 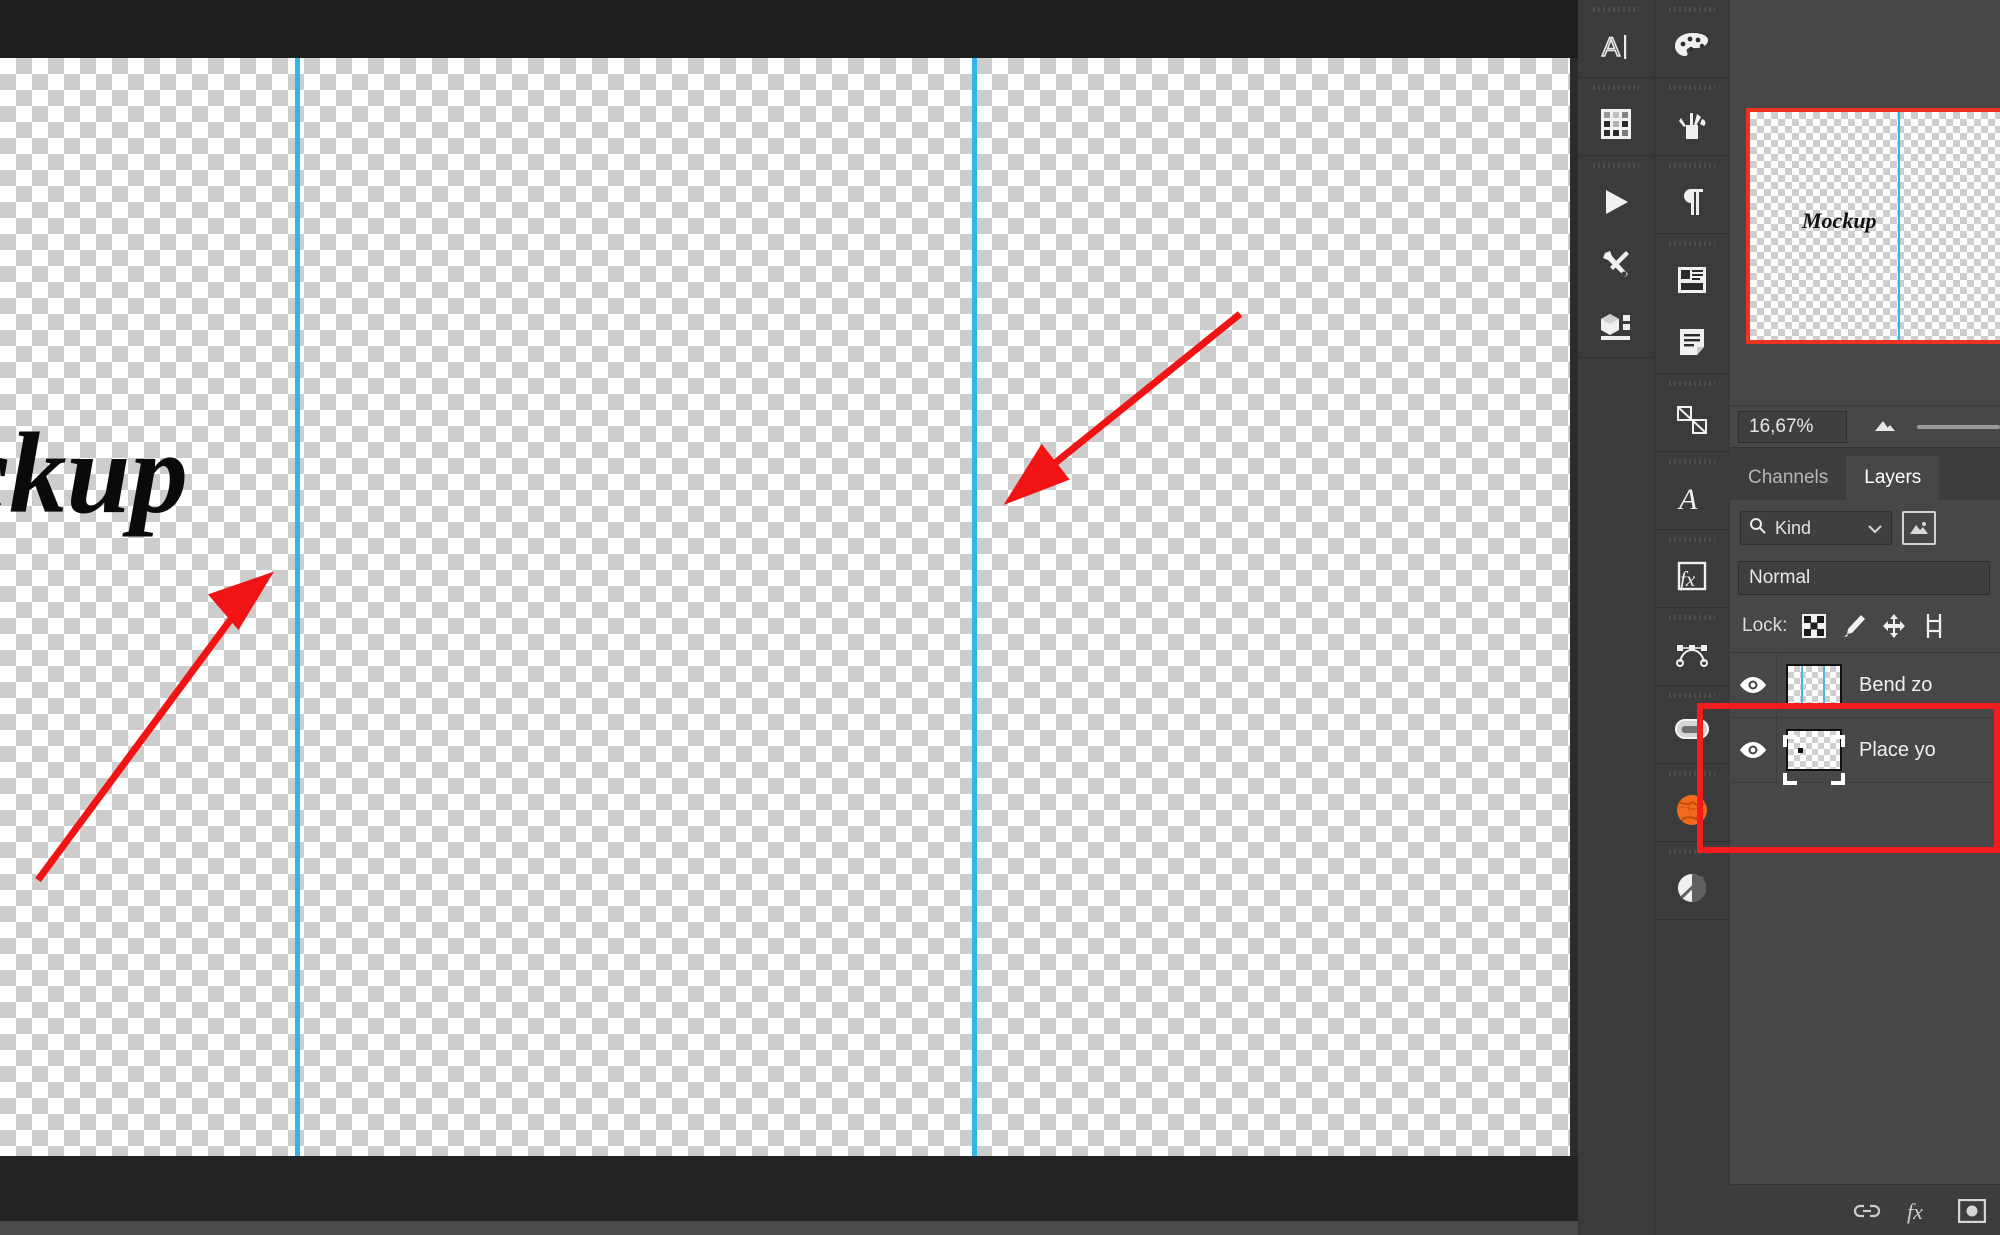 I want to click on lock-artboard-nesting-icon, so click(x=1934, y=626).